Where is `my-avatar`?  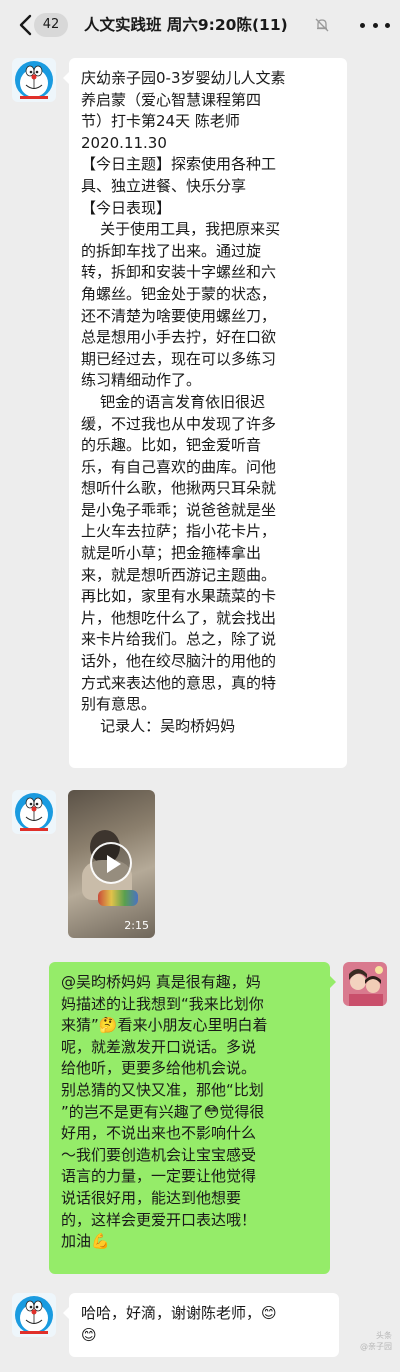
my-avatar is located at coordinates (365, 984).